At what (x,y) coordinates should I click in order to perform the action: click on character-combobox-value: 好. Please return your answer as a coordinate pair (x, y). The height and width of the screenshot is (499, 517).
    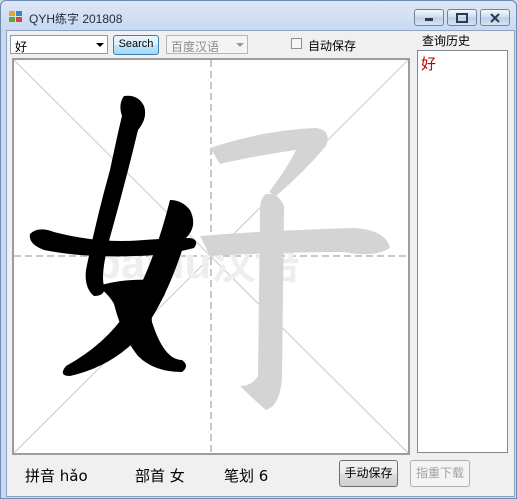
    Looking at the image, I should click on (21, 47).